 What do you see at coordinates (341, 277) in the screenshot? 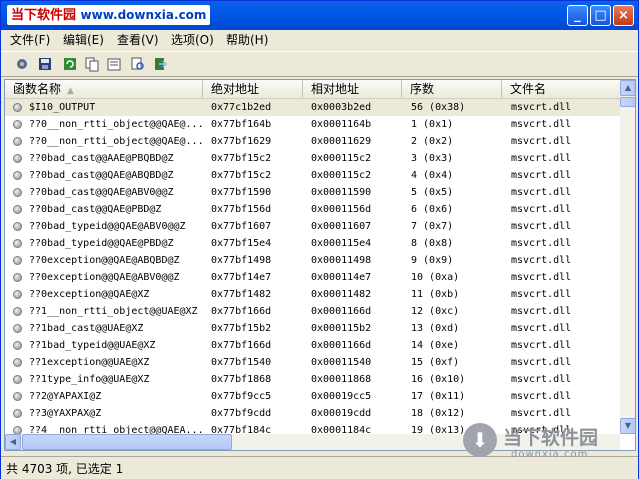
I see `row-relative-address: 0x000114e7` at bounding box center [341, 277].